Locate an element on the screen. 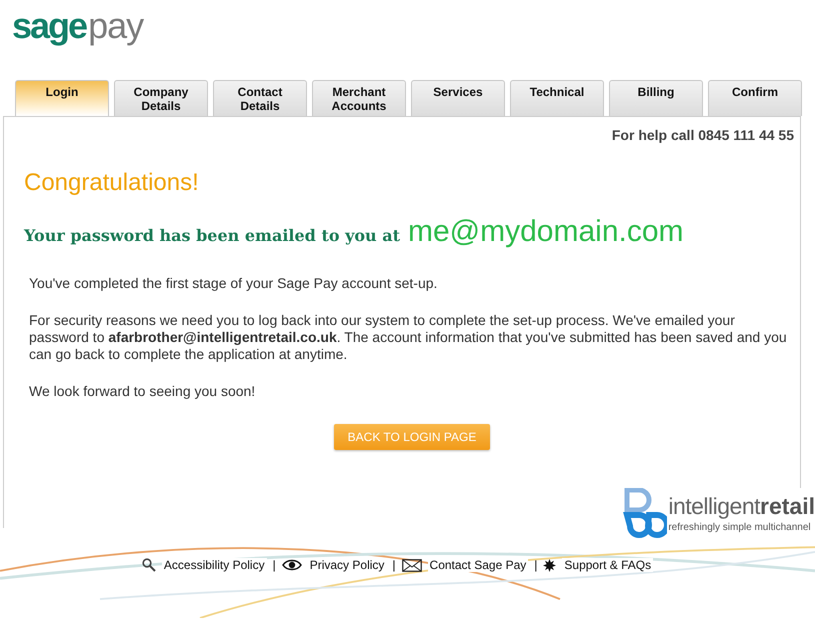 The height and width of the screenshot is (626, 815). paragraph: We look forward to seeing you soon! is located at coordinates (142, 391).